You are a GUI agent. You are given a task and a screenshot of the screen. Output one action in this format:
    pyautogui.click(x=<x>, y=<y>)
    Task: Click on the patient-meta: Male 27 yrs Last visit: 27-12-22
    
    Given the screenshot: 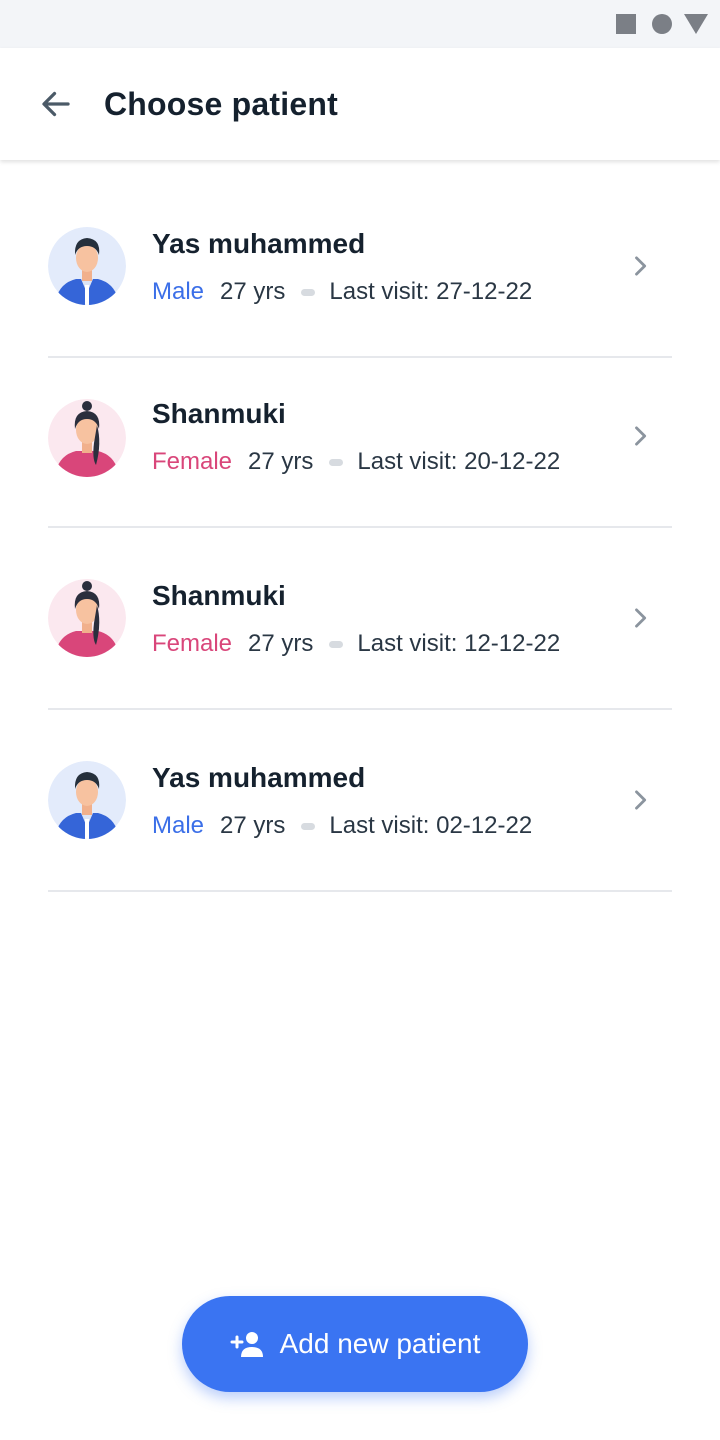 What is the action you would take?
    pyautogui.click(x=342, y=292)
    